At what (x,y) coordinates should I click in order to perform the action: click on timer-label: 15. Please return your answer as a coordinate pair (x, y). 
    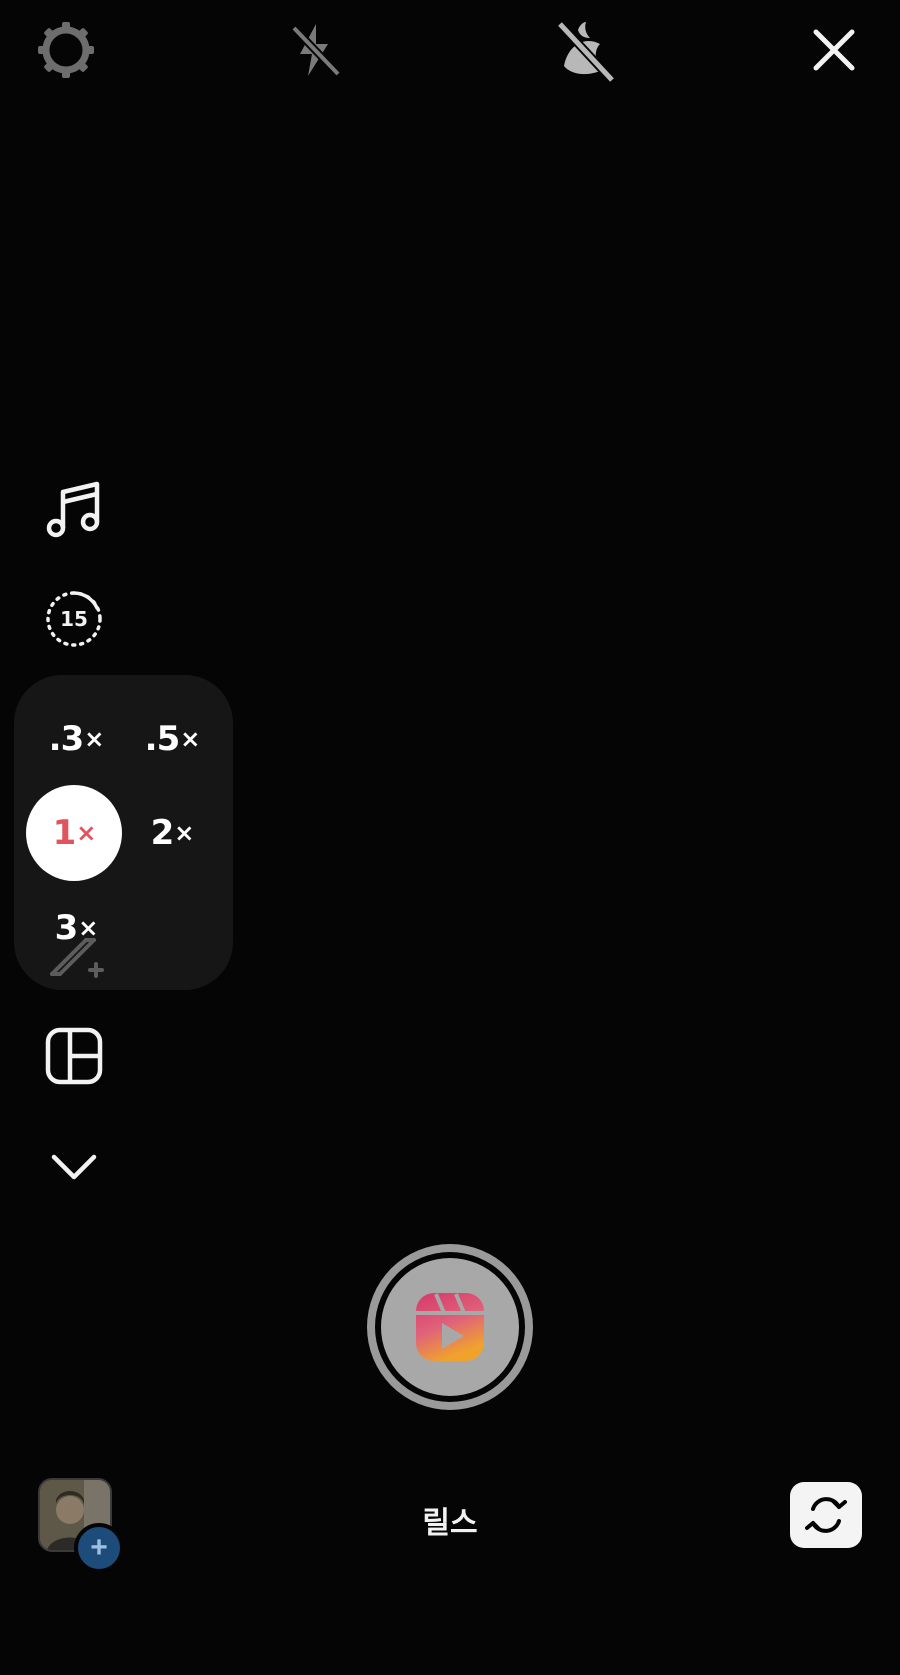
    Looking at the image, I should click on (74, 619).